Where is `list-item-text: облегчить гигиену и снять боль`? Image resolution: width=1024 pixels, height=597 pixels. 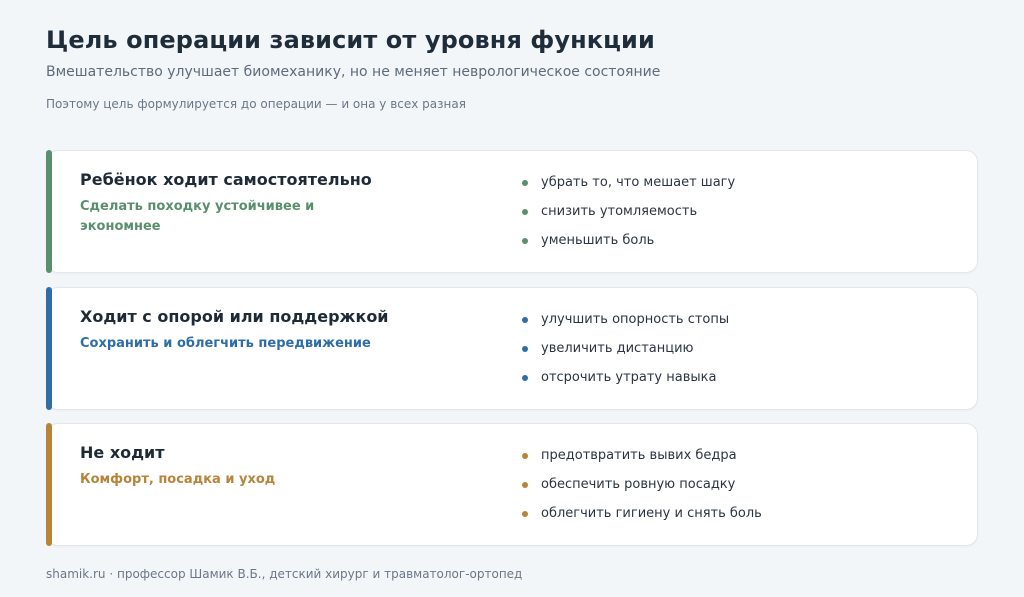 list-item-text: облегчить гигиену и снять боль is located at coordinates (651, 513).